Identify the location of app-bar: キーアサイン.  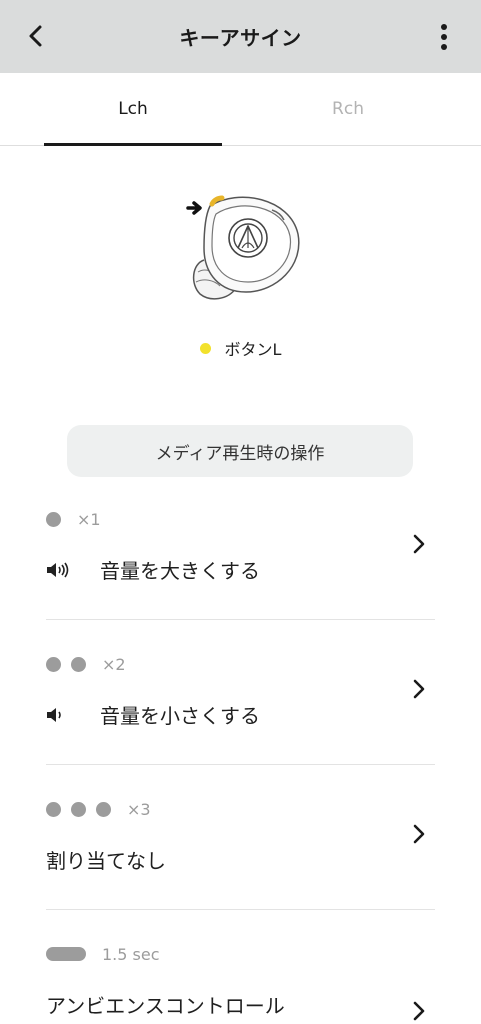
(240, 36).